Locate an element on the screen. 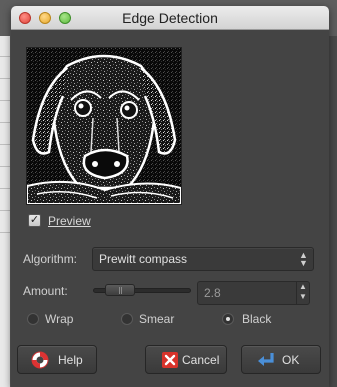 This screenshot has height=387, width=337. title-bar: Edge Detection is located at coordinates (170, 18).